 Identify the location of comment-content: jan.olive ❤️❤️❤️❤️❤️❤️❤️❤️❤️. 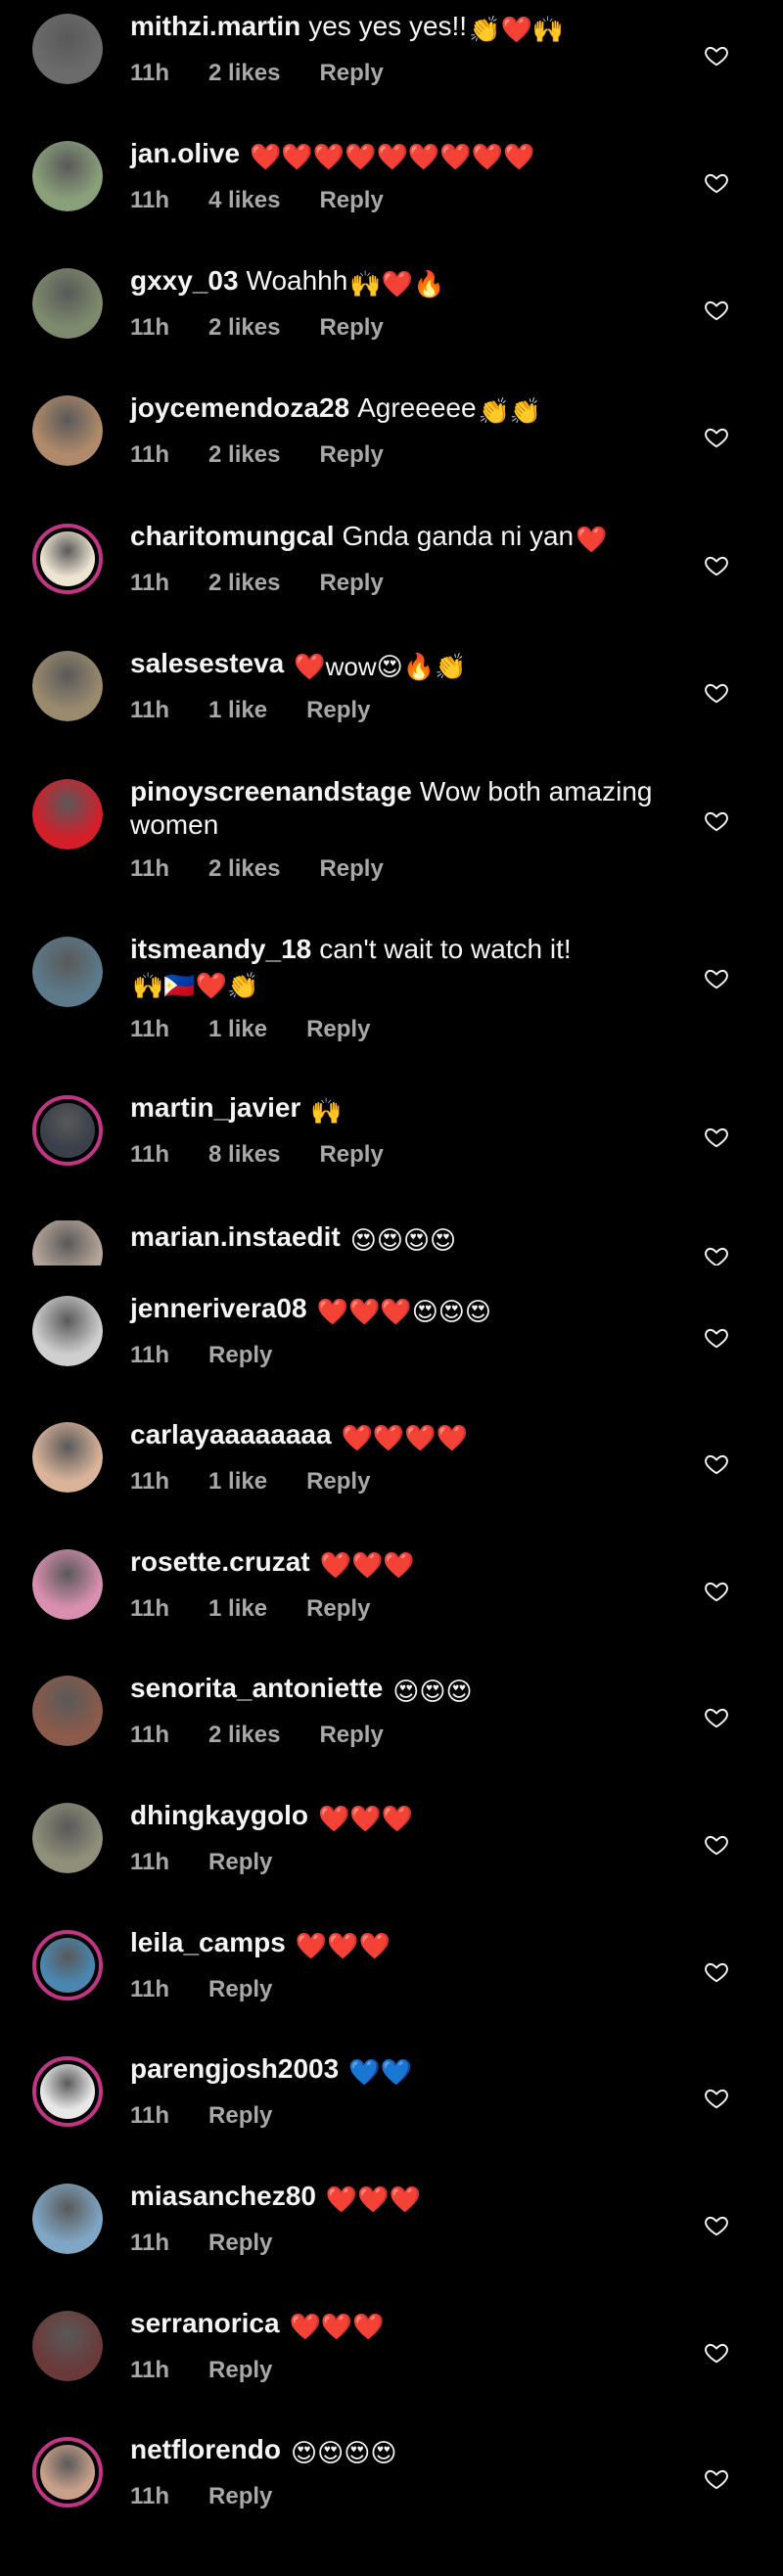
(404, 155).